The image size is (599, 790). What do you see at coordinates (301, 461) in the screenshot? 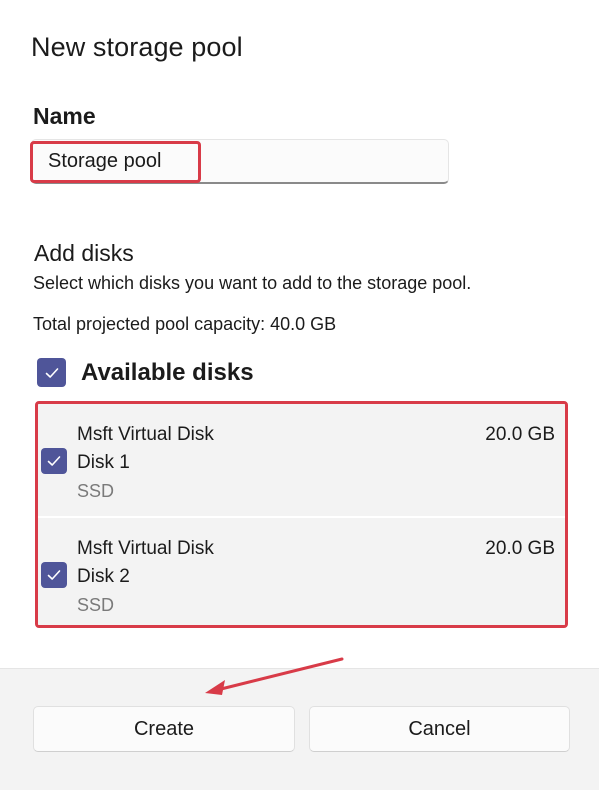
I see `disk-row-1: Msft Virtual Disk Disk 1 SSD 20.0 GB` at bounding box center [301, 461].